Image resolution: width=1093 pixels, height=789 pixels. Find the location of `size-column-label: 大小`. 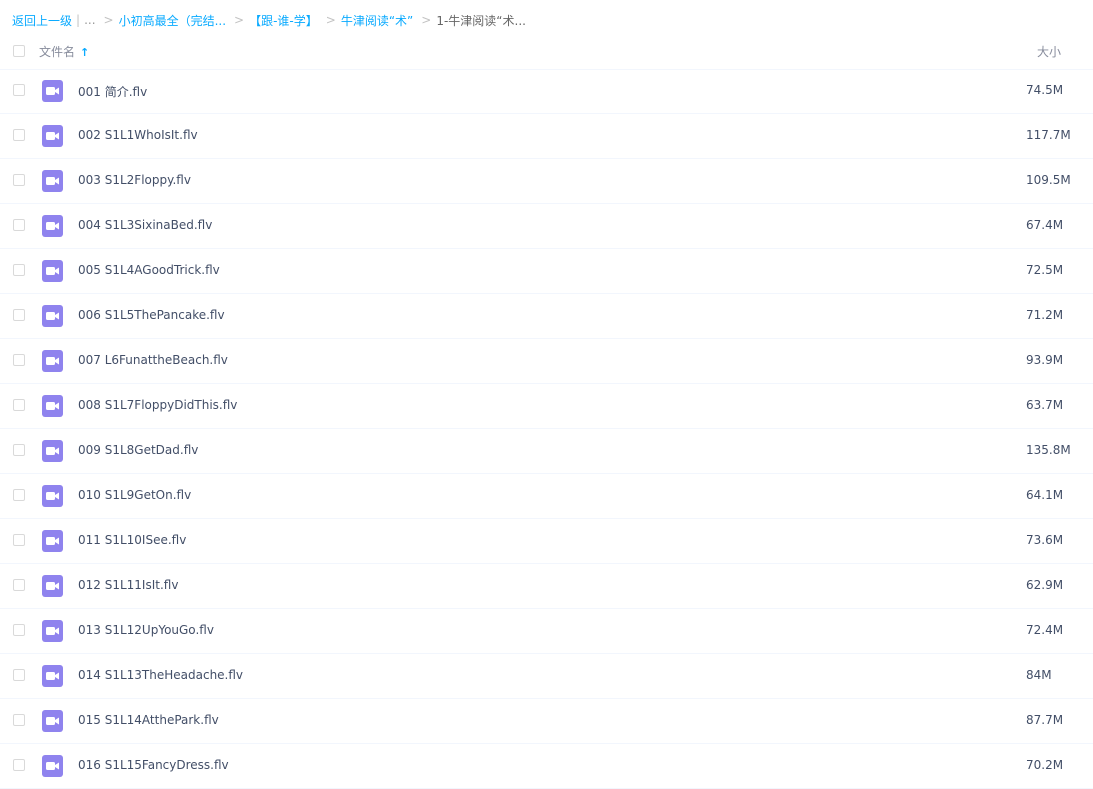

size-column-label: 大小 is located at coordinates (1049, 51).